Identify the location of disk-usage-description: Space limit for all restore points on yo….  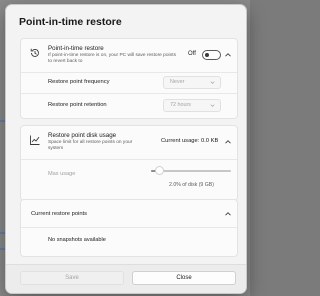
(90, 145).